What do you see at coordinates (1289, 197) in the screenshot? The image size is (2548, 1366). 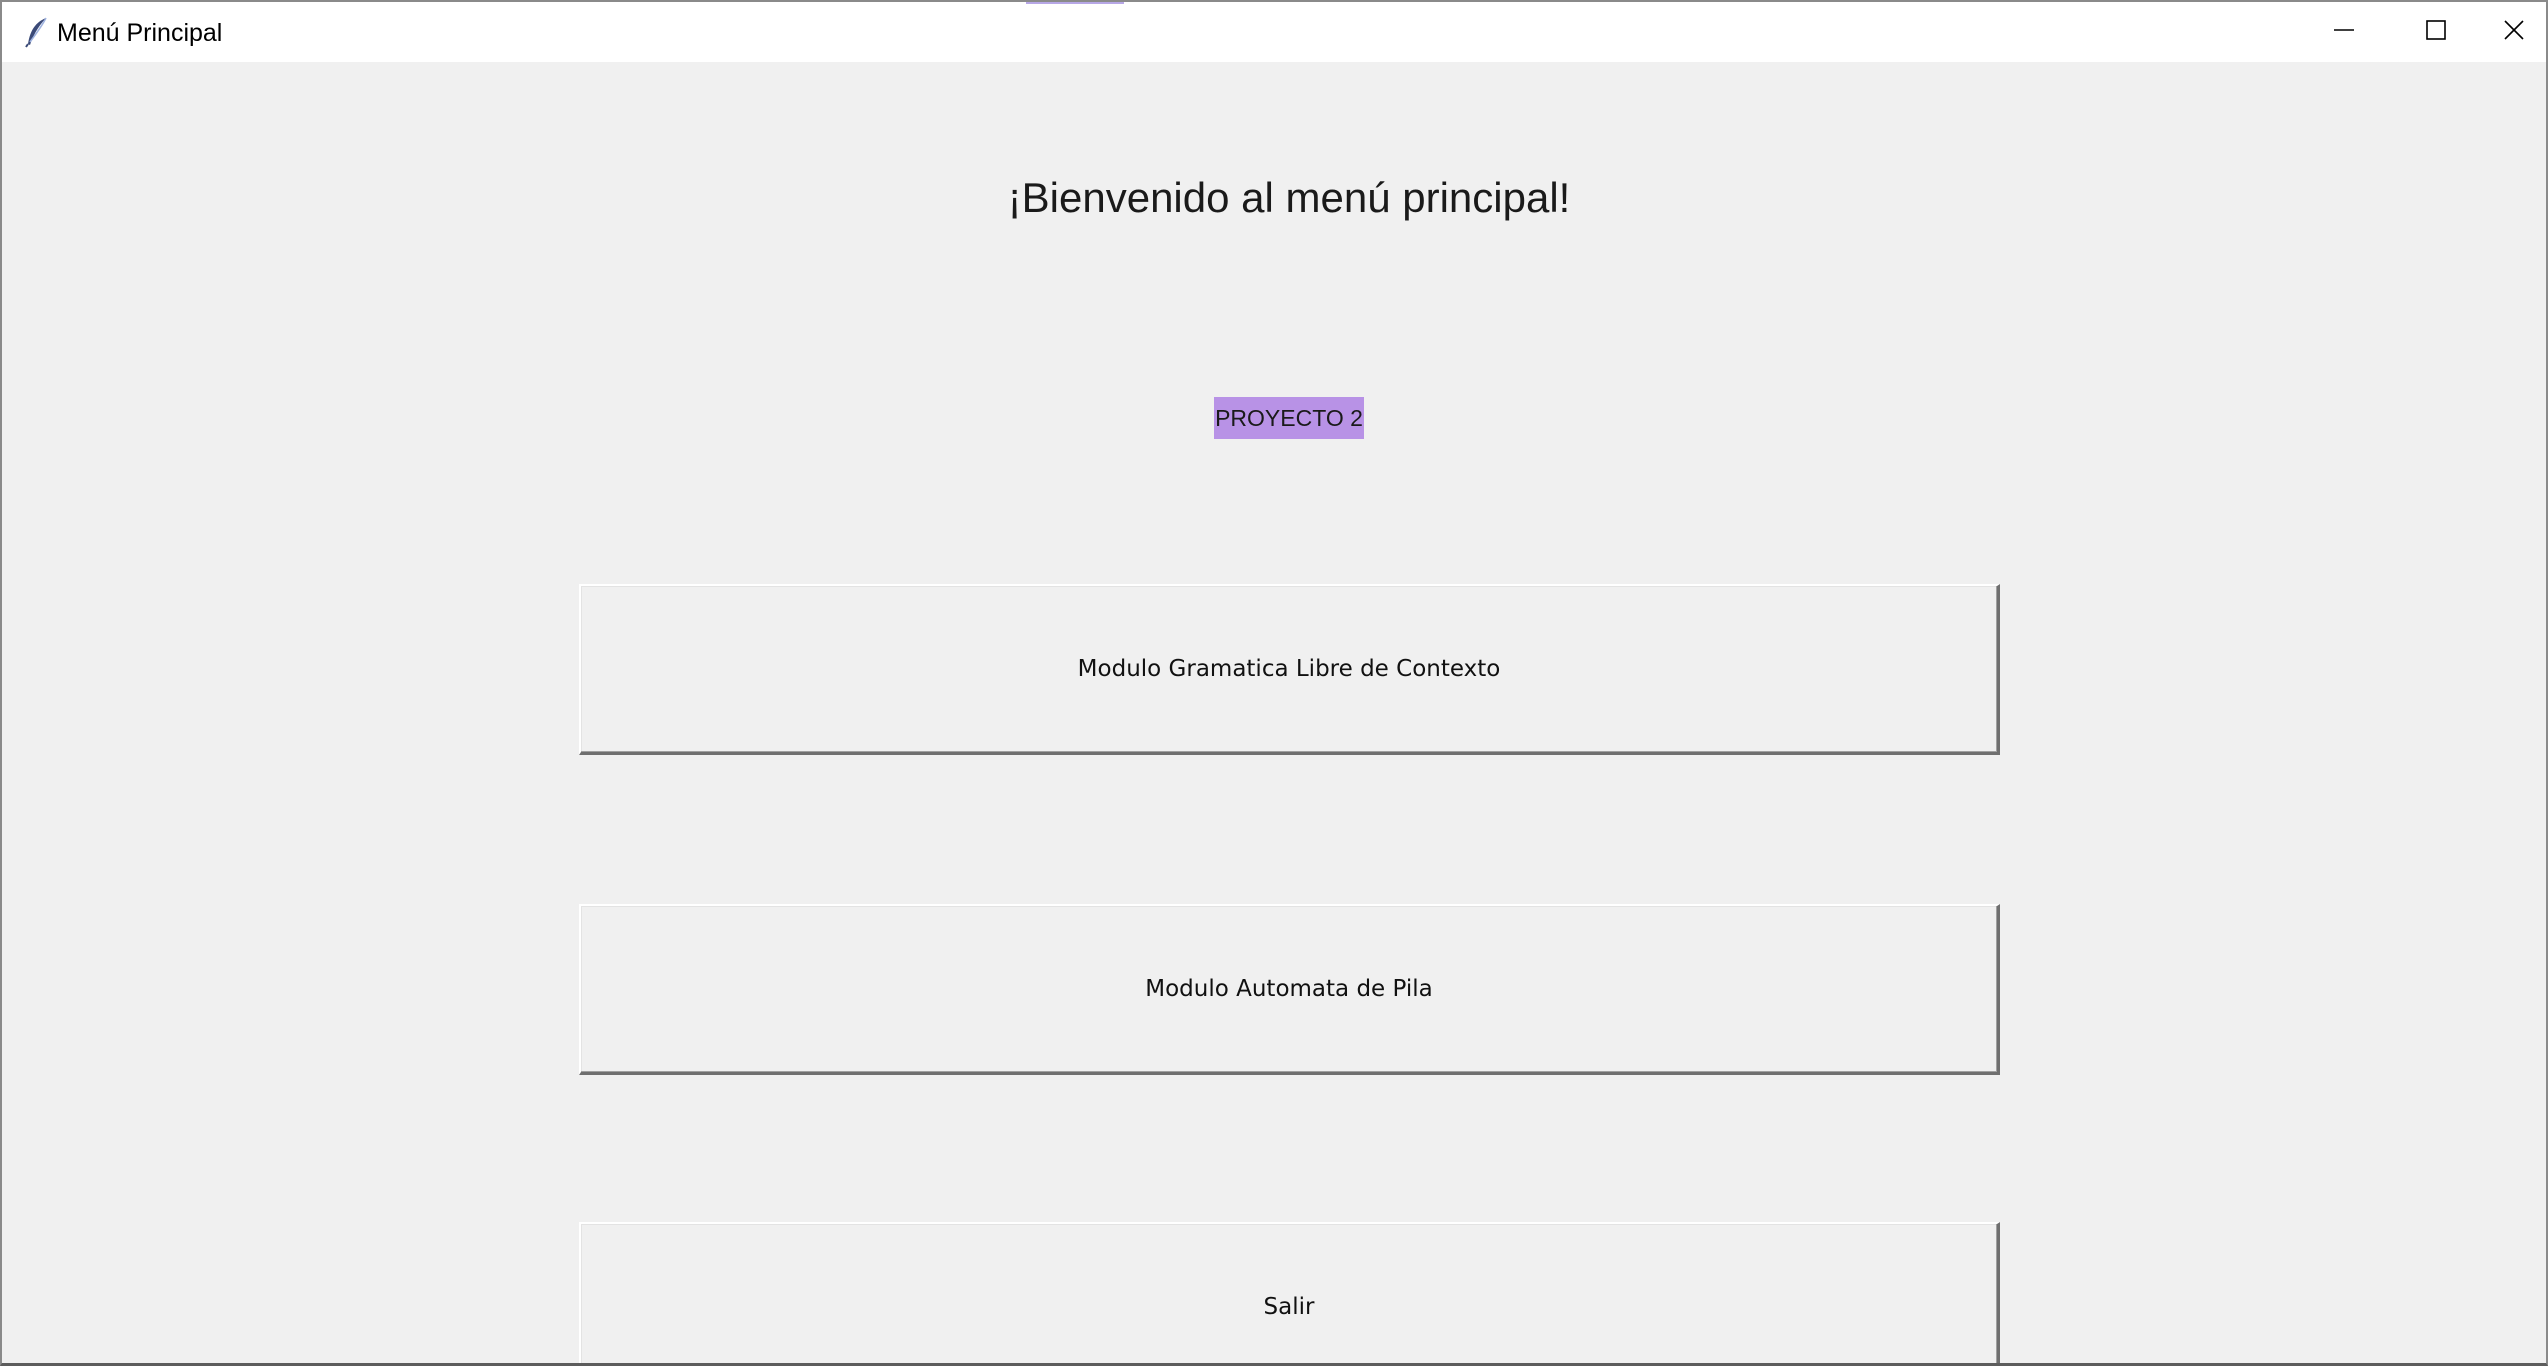 I see `welcome-heading: ¡Bienvenido al menú principal!` at bounding box center [1289, 197].